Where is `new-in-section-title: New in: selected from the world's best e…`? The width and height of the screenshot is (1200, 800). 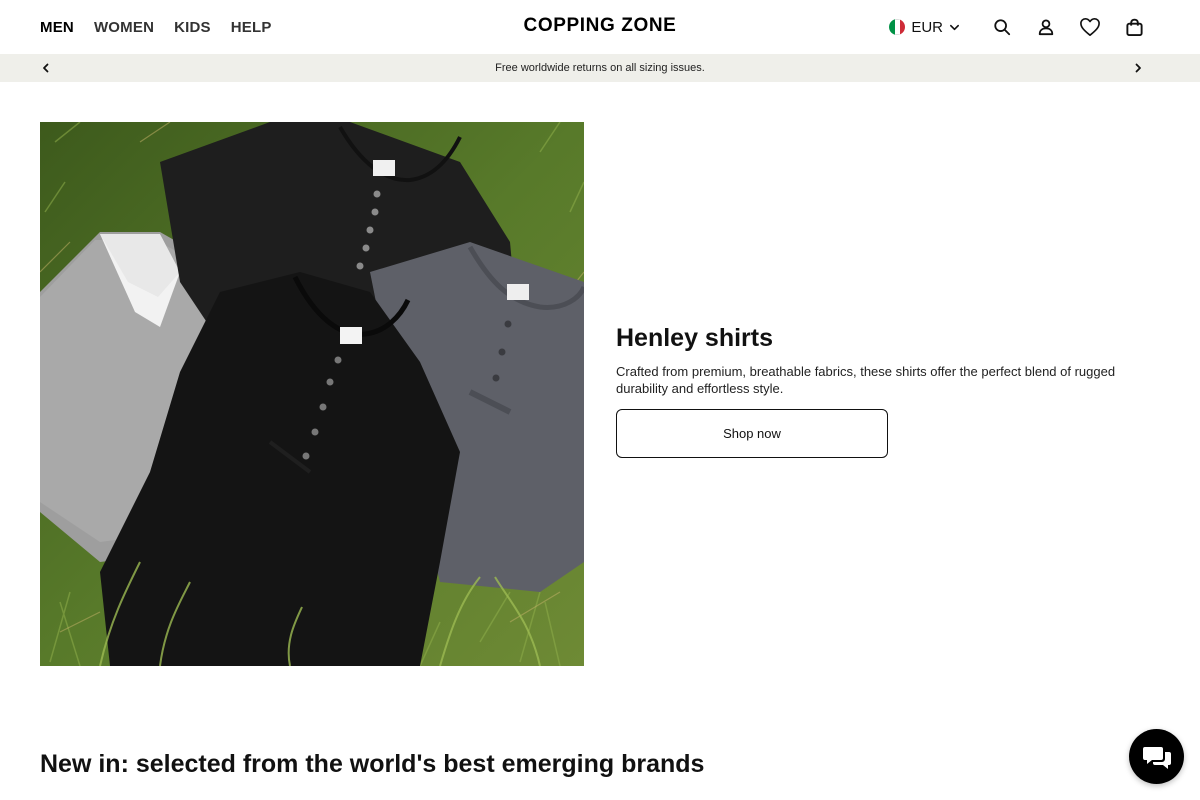 new-in-section-title: New in: selected from the world's best e… is located at coordinates (372, 764).